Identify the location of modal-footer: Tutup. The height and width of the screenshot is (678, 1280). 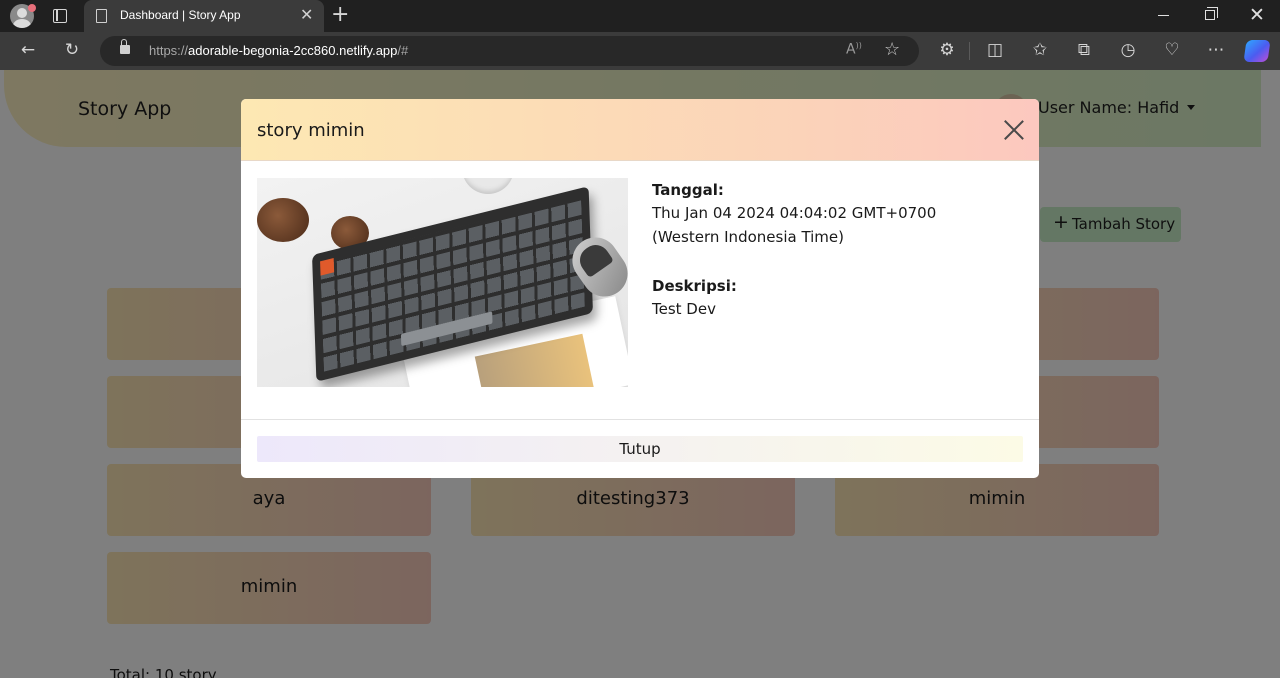
(640, 448).